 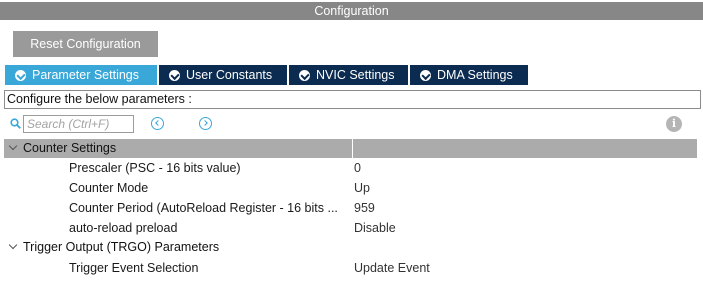 What do you see at coordinates (355, 75) in the screenshot?
I see `tab-label: NVIC Settings` at bounding box center [355, 75].